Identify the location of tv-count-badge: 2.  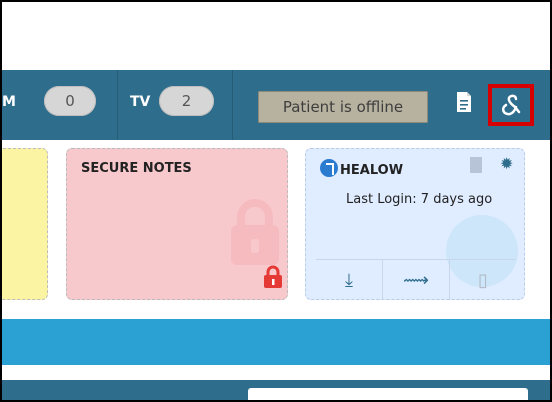
(186, 101).